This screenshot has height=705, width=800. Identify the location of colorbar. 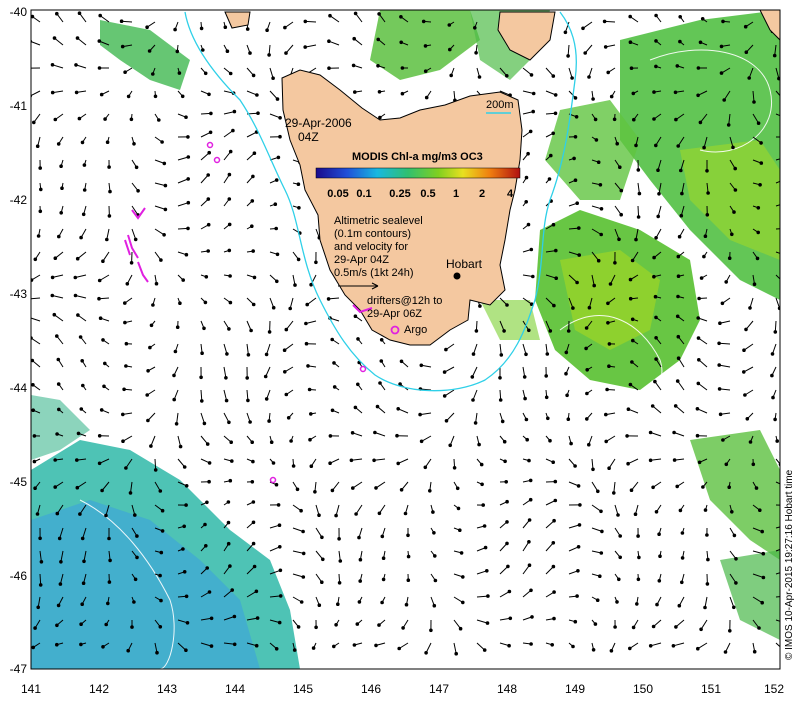
(418, 173).